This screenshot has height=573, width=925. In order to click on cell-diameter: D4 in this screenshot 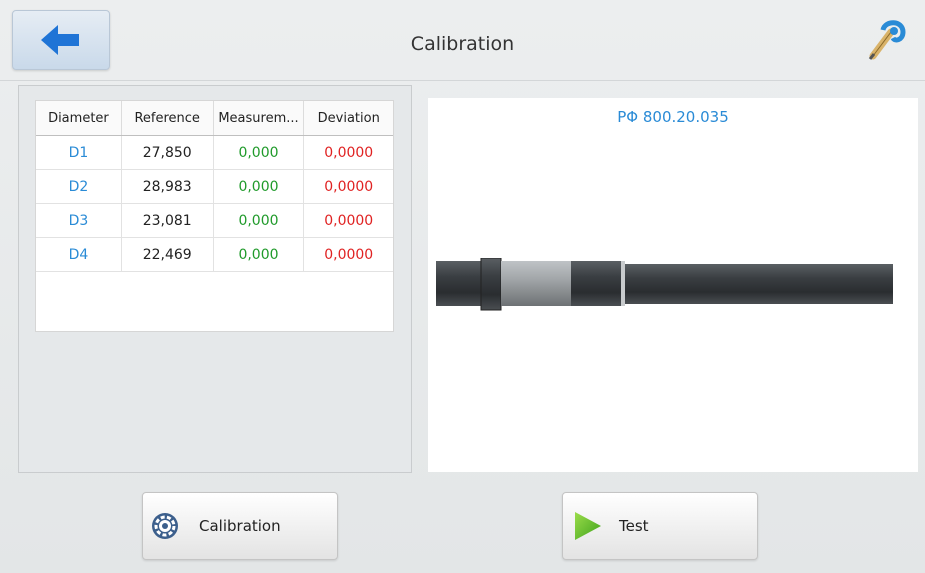, I will do `click(79, 254)`.